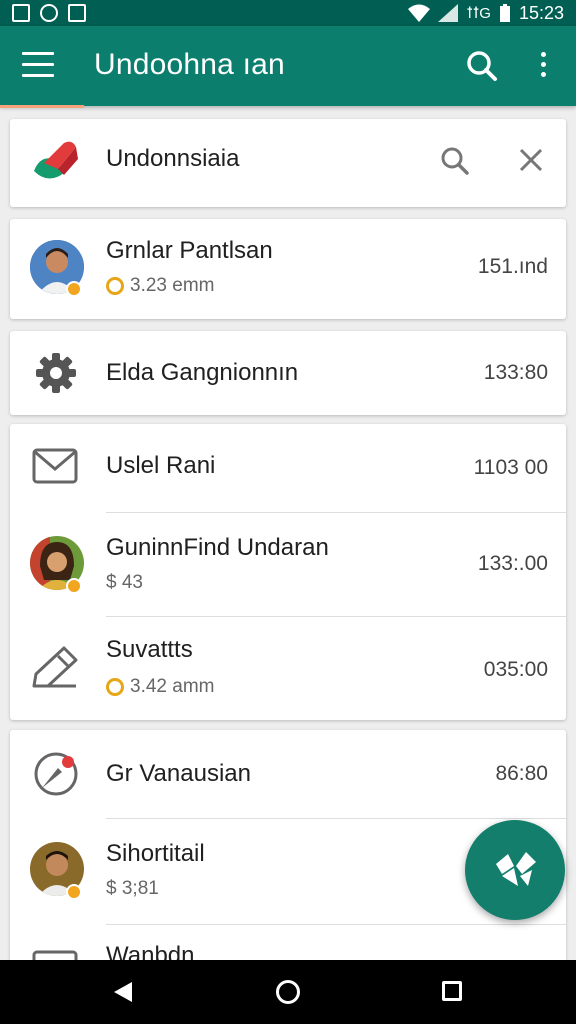 Image resolution: width=576 pixels, height=1024 pixels. What do you see at coordinates (288, 163) in the screenshot?
I see `search-card: Undonnsiaia` at bounding box center [288, 163].